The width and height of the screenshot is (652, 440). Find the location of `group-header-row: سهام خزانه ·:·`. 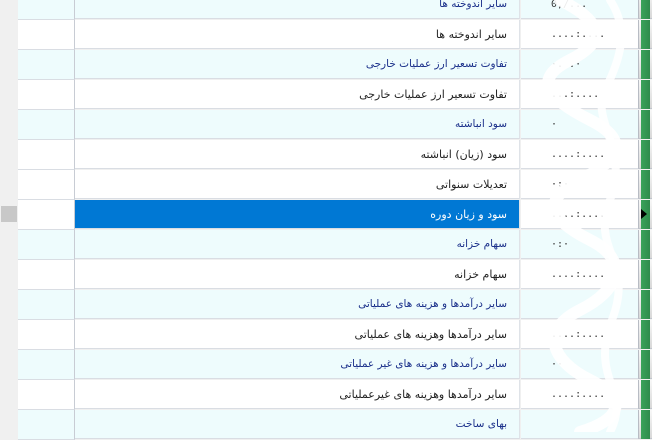

group-header-row: سهام خزانه ·:· is located at coordinates (326, 245).